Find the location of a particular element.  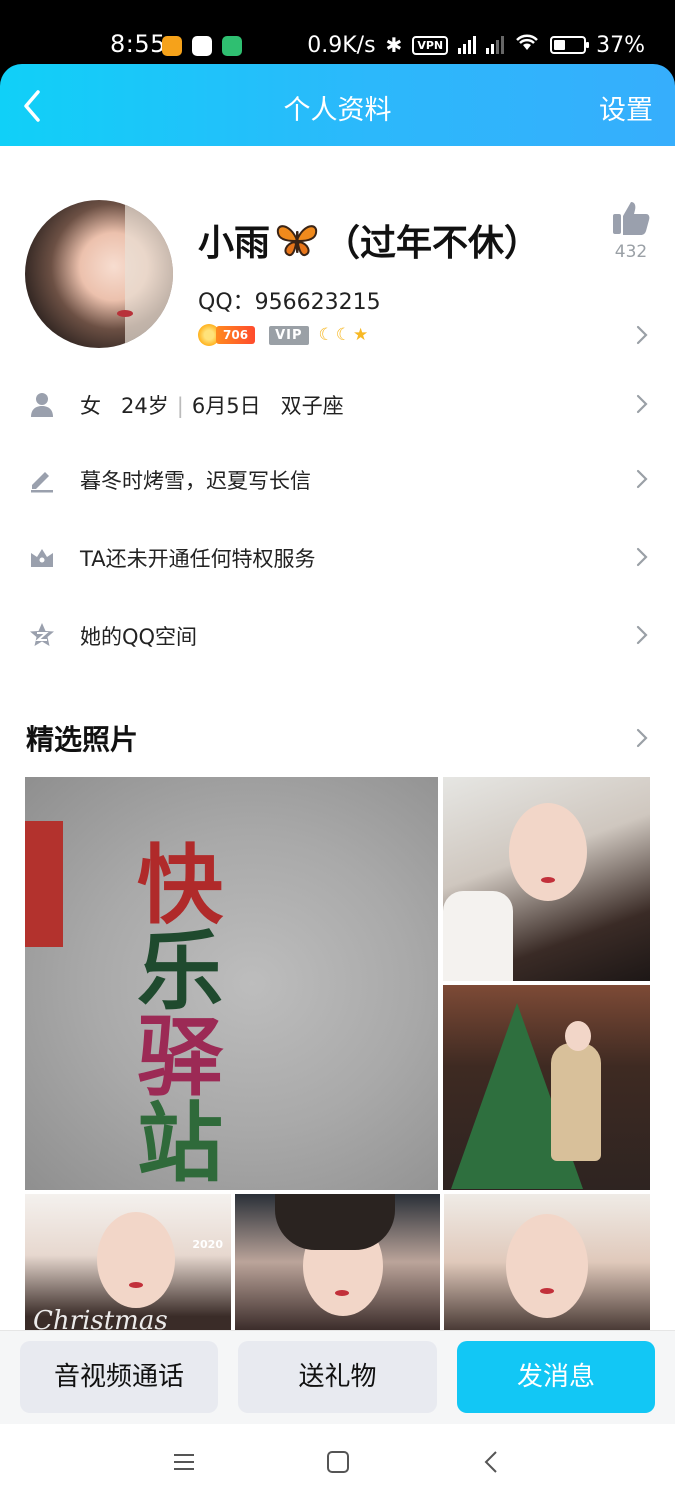

net-speed: 0.9K/s is located at coordinates (341, 45).